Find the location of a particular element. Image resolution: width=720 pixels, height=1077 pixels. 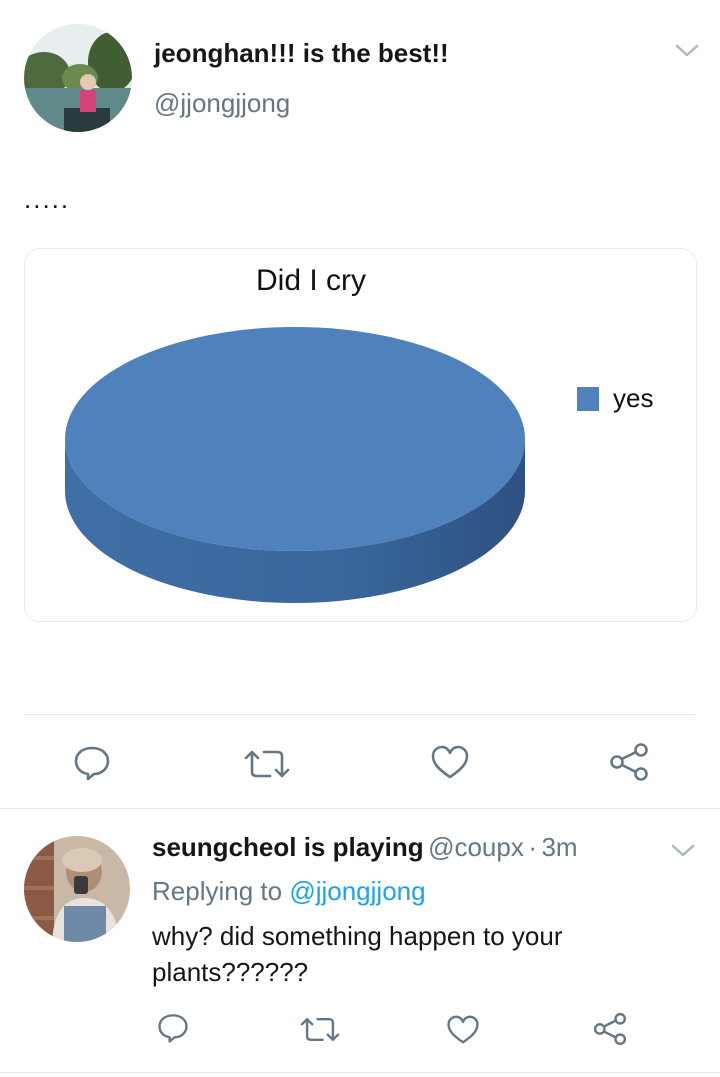

replying-to: Replying to @jjongjjong is located at coordinates (289, 891).